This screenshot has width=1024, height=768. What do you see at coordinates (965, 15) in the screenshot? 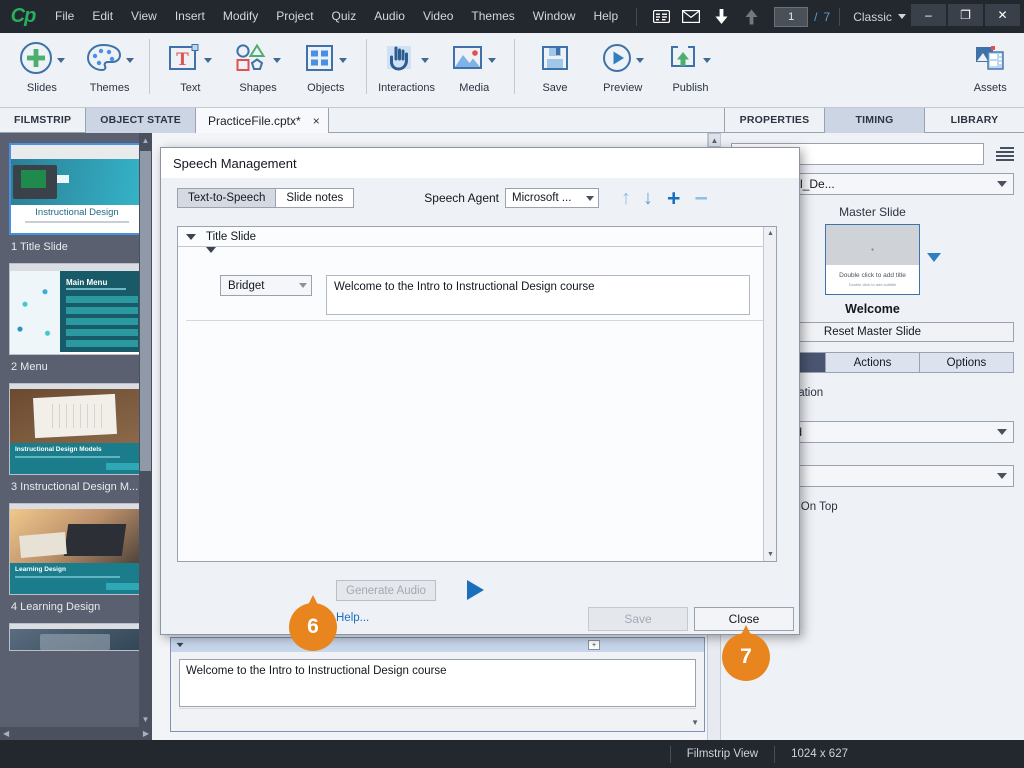
I see `maximize-icon: ❐` at bounding box center [965, 15].